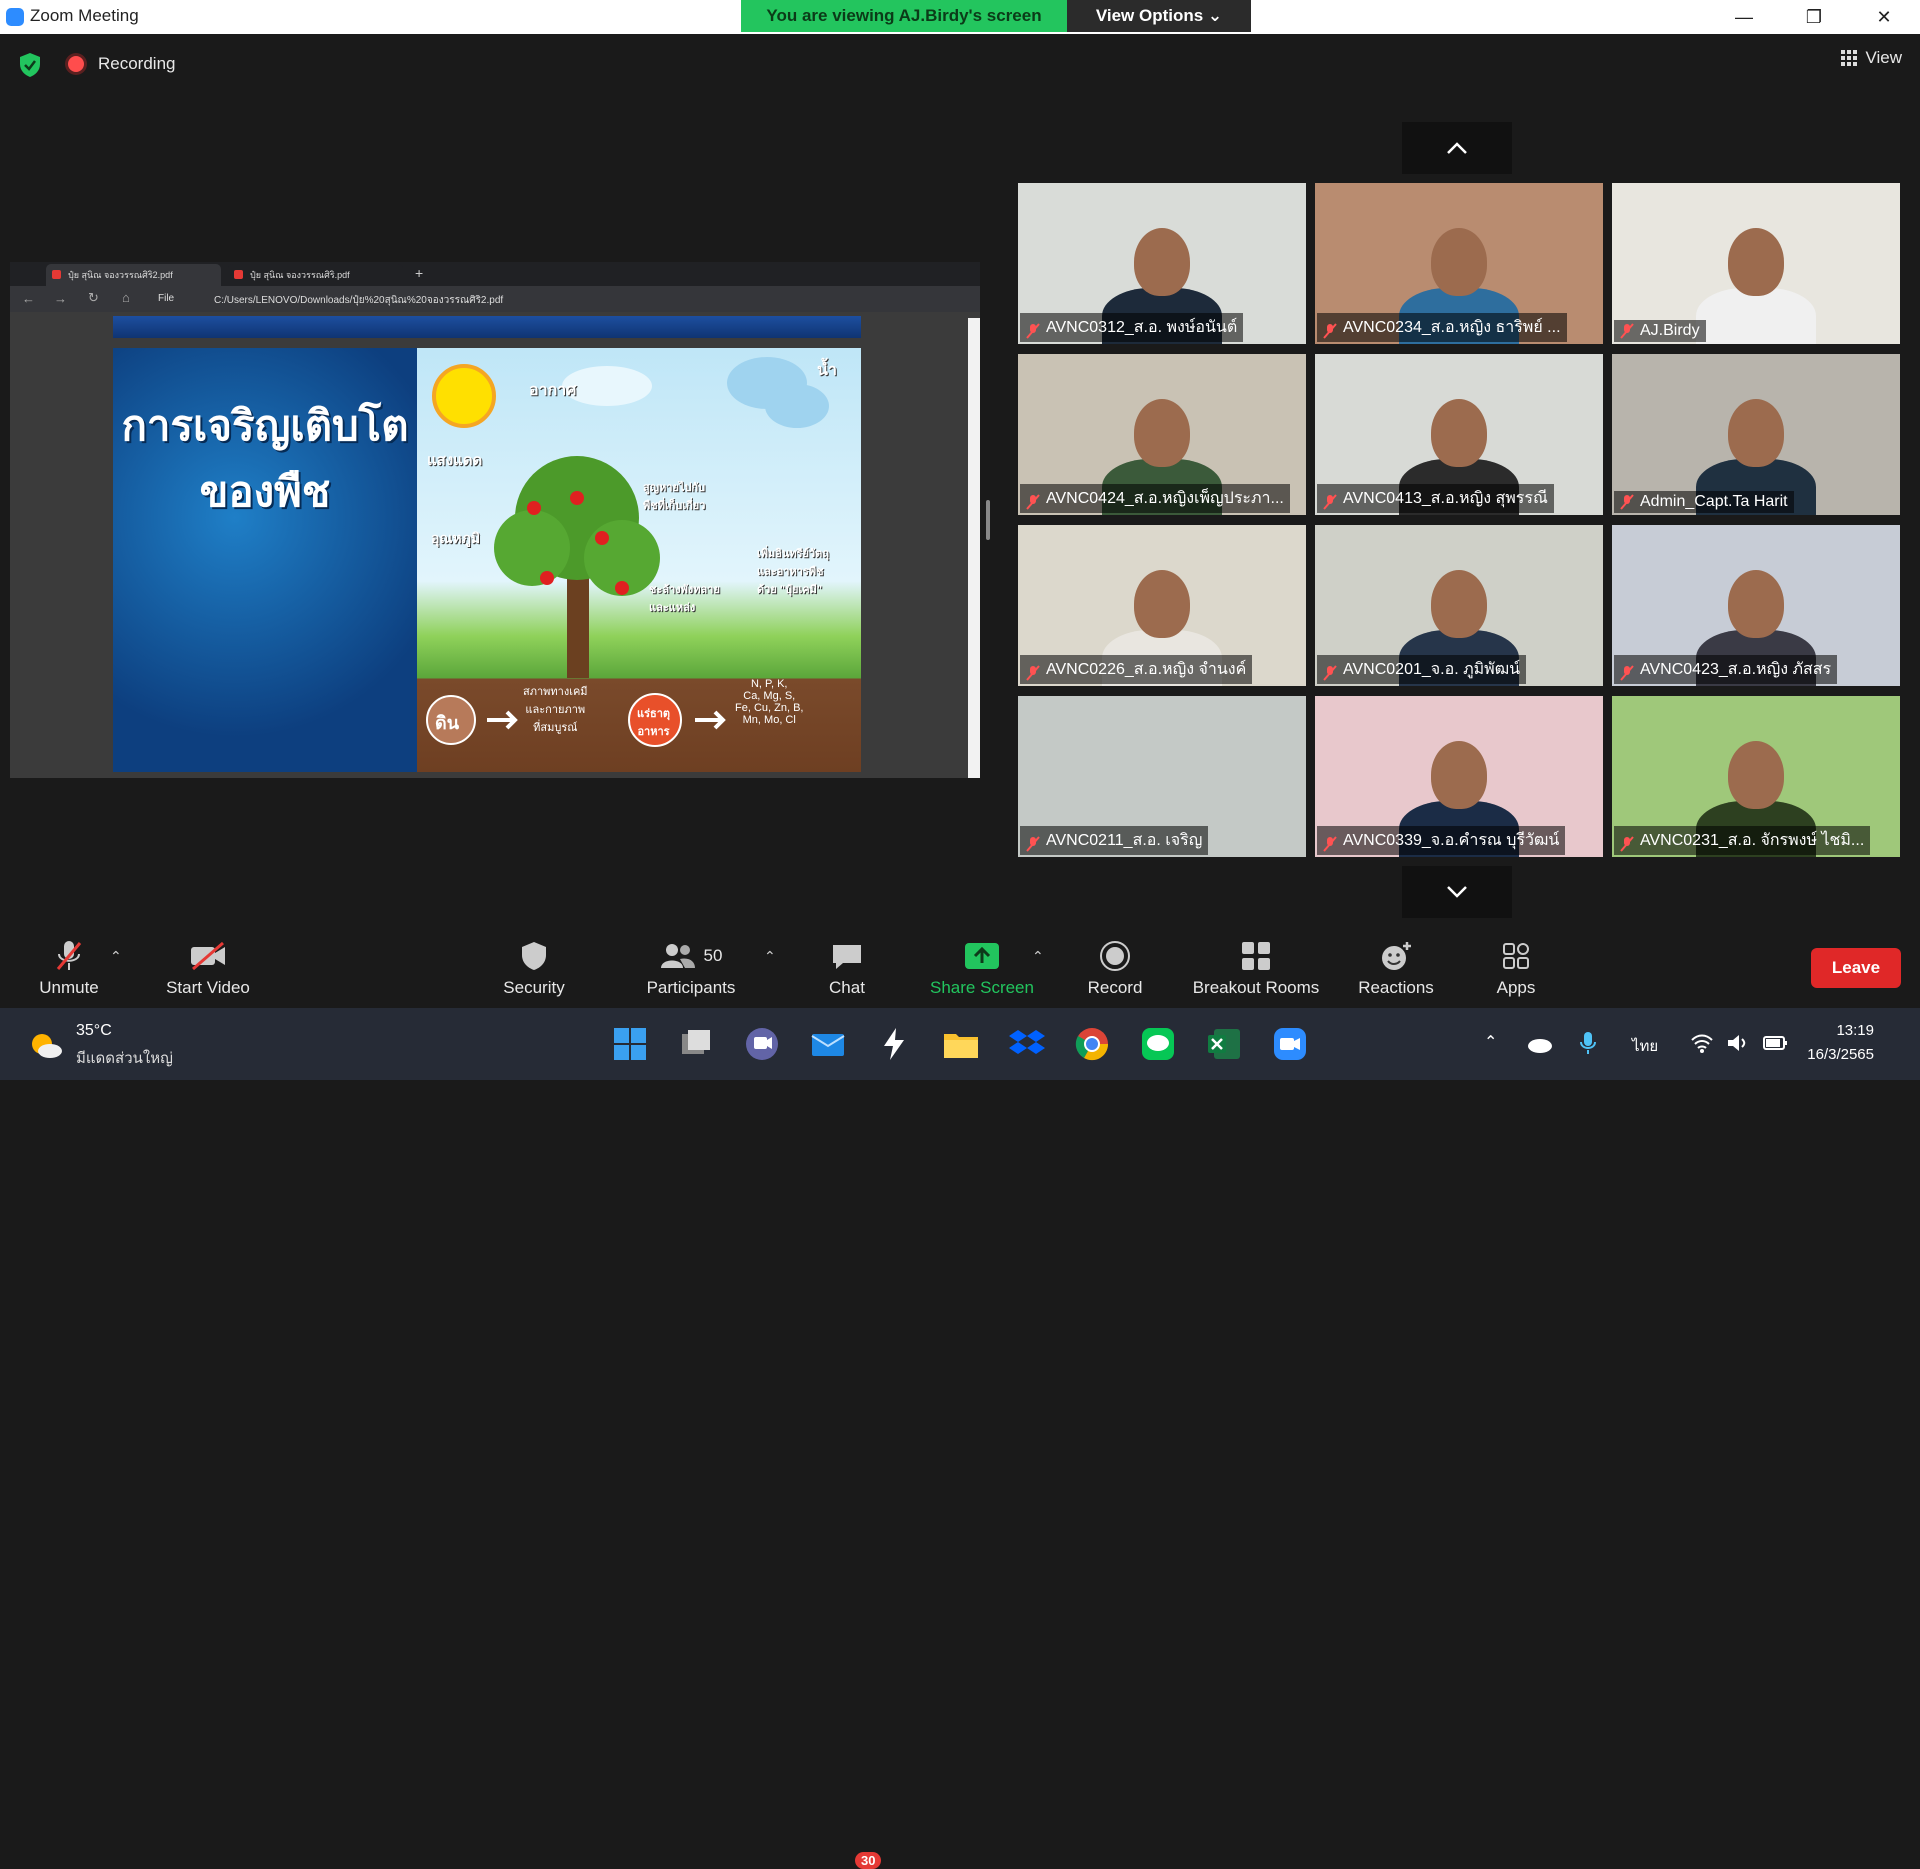 Image resolution: width=1920 pixels, height=1869 pixels. I want to click on onedrive-cloud-icon, so click(1540, 1044).